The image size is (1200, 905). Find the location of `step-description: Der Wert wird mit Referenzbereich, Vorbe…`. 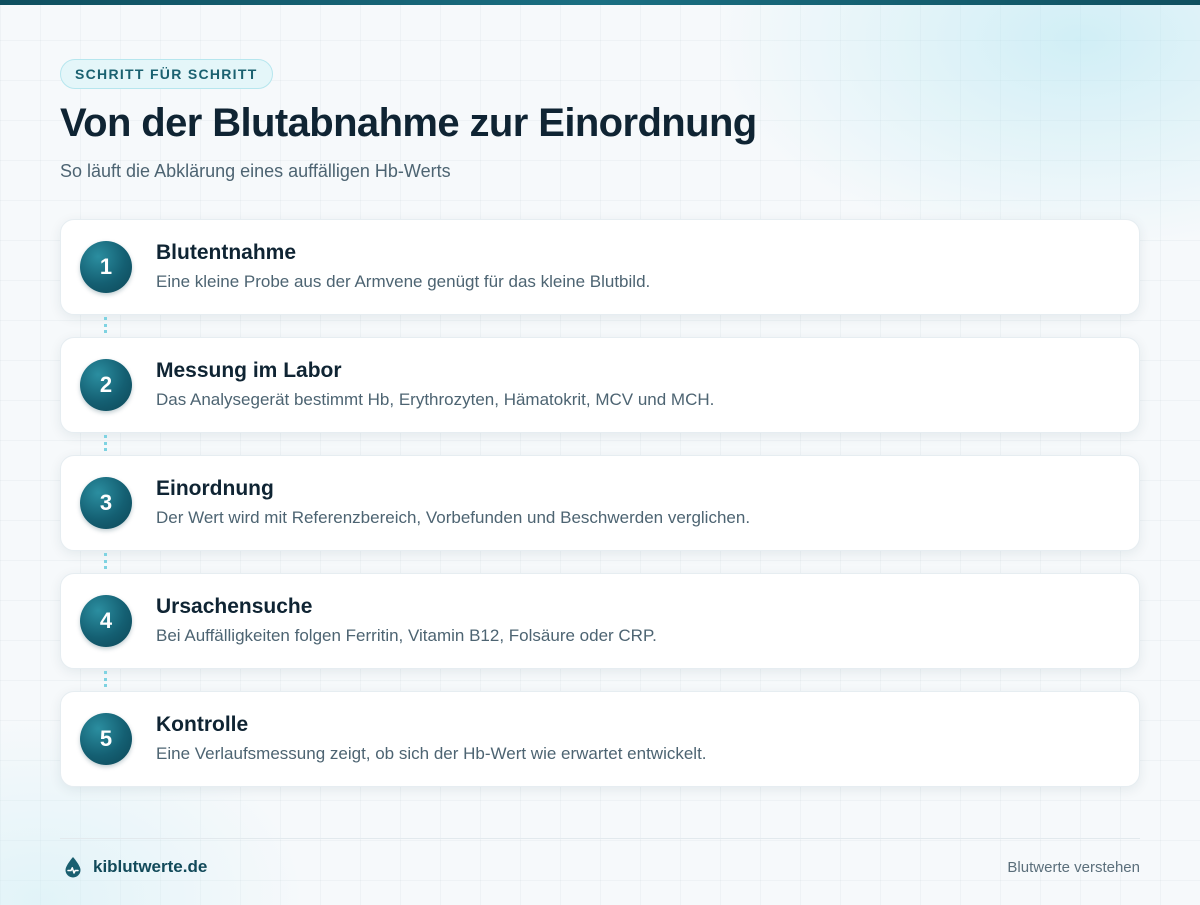

step-description: Der Wert wird mit Referenzbereich, Vorbe… is located at coordinates (453, 517).